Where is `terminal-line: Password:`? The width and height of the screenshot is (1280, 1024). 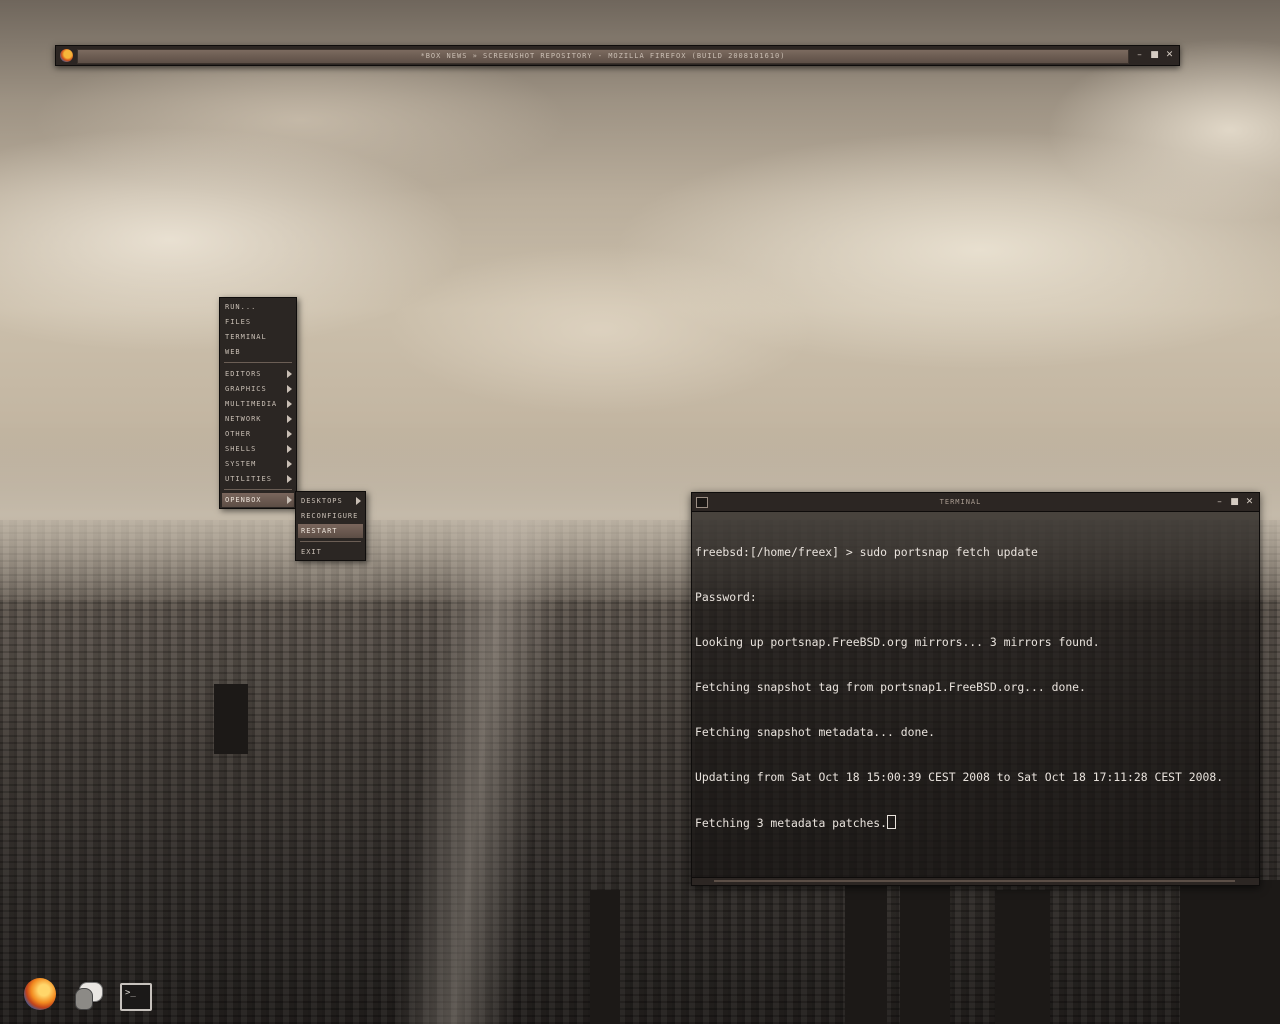
terminal-line: Password: is located at coordinates (726, 597).